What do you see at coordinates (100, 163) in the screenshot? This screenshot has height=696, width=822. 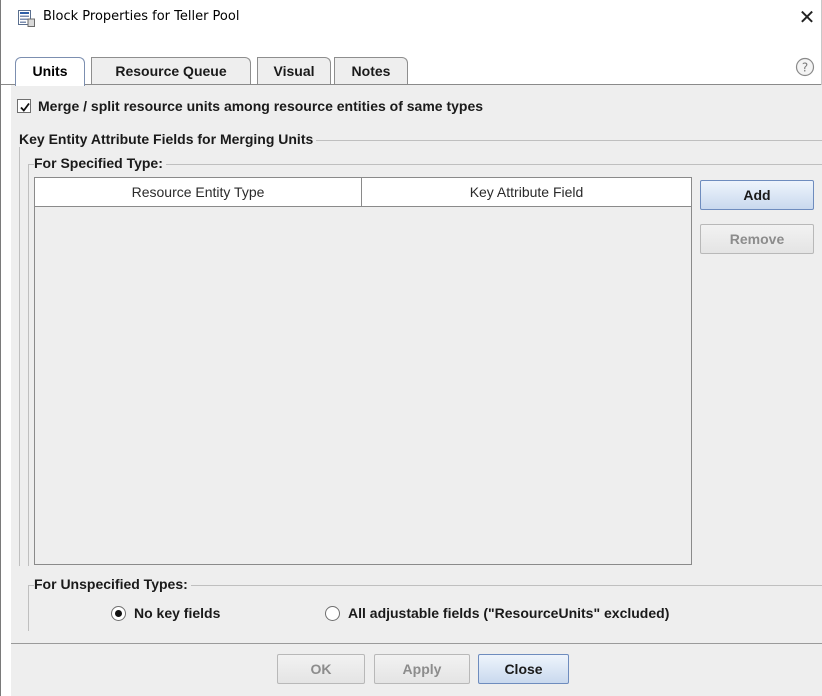 I see `specified-type-title: For Specified Type:` at bounding box center [100, 163].